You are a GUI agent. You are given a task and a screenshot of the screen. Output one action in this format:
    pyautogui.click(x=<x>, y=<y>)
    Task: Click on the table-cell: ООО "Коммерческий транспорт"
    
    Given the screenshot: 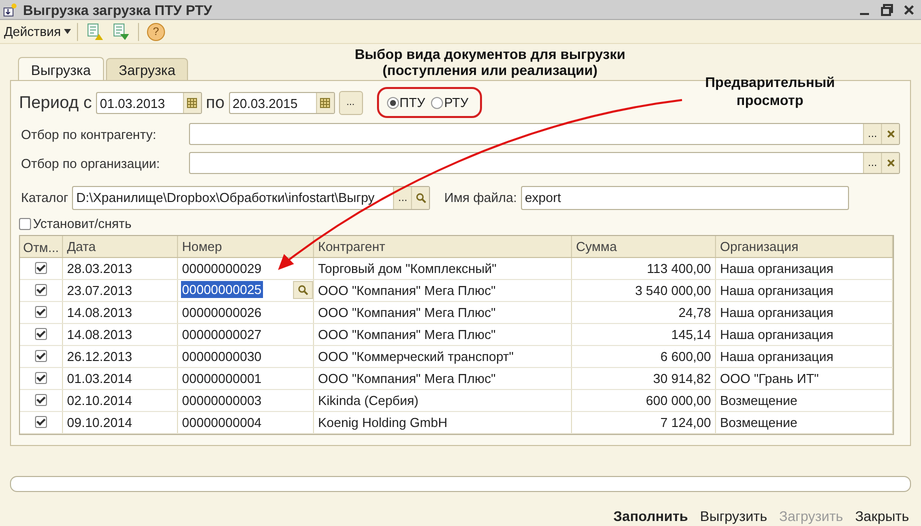 What is the action you would take?
    pyautogui.click(x=443, y=356)
    